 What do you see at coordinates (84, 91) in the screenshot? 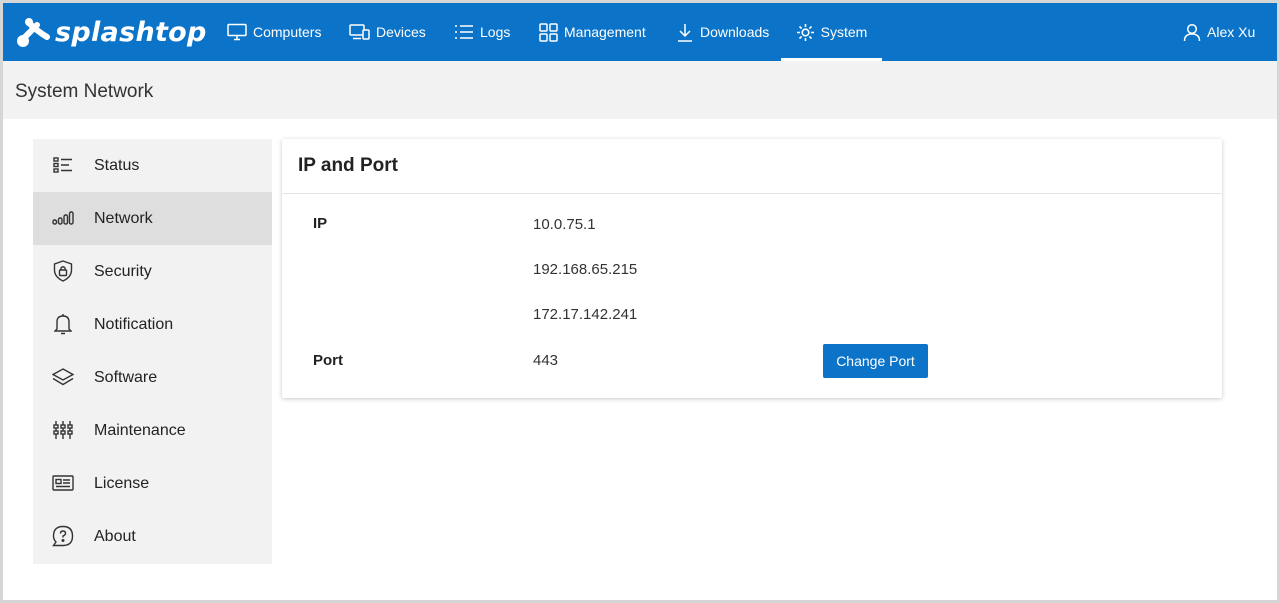
I see `page-title: System Network` at bounding box center [84, 91].